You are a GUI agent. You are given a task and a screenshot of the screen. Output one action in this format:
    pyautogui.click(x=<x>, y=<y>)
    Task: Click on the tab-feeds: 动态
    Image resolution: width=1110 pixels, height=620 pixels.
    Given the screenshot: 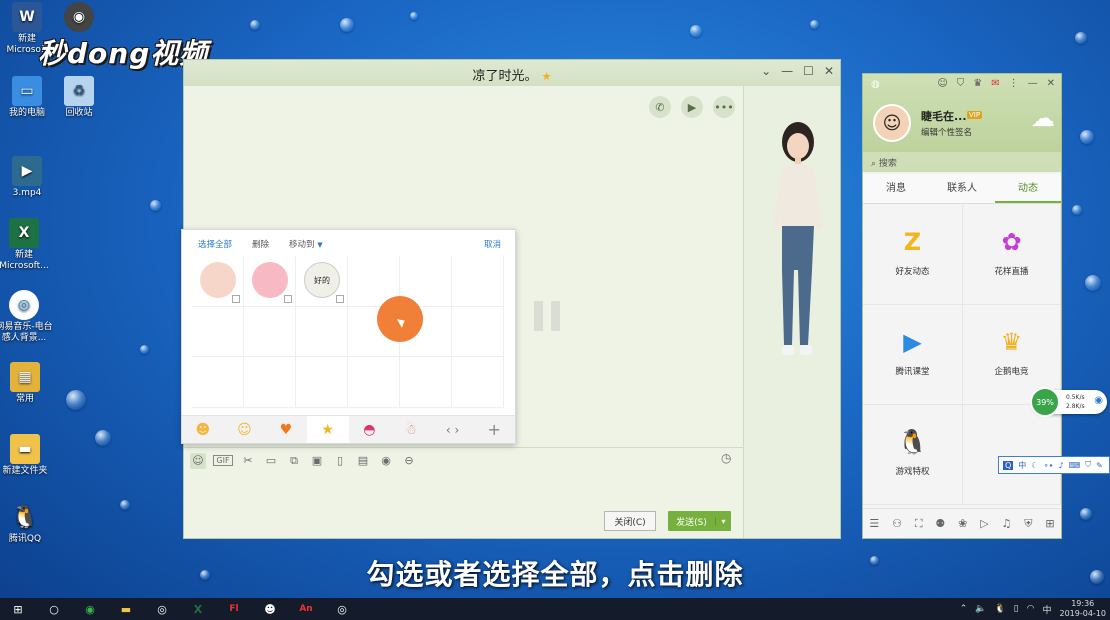 What is the action you would take?
    pyautogui.click(x=1028, y=188)
    